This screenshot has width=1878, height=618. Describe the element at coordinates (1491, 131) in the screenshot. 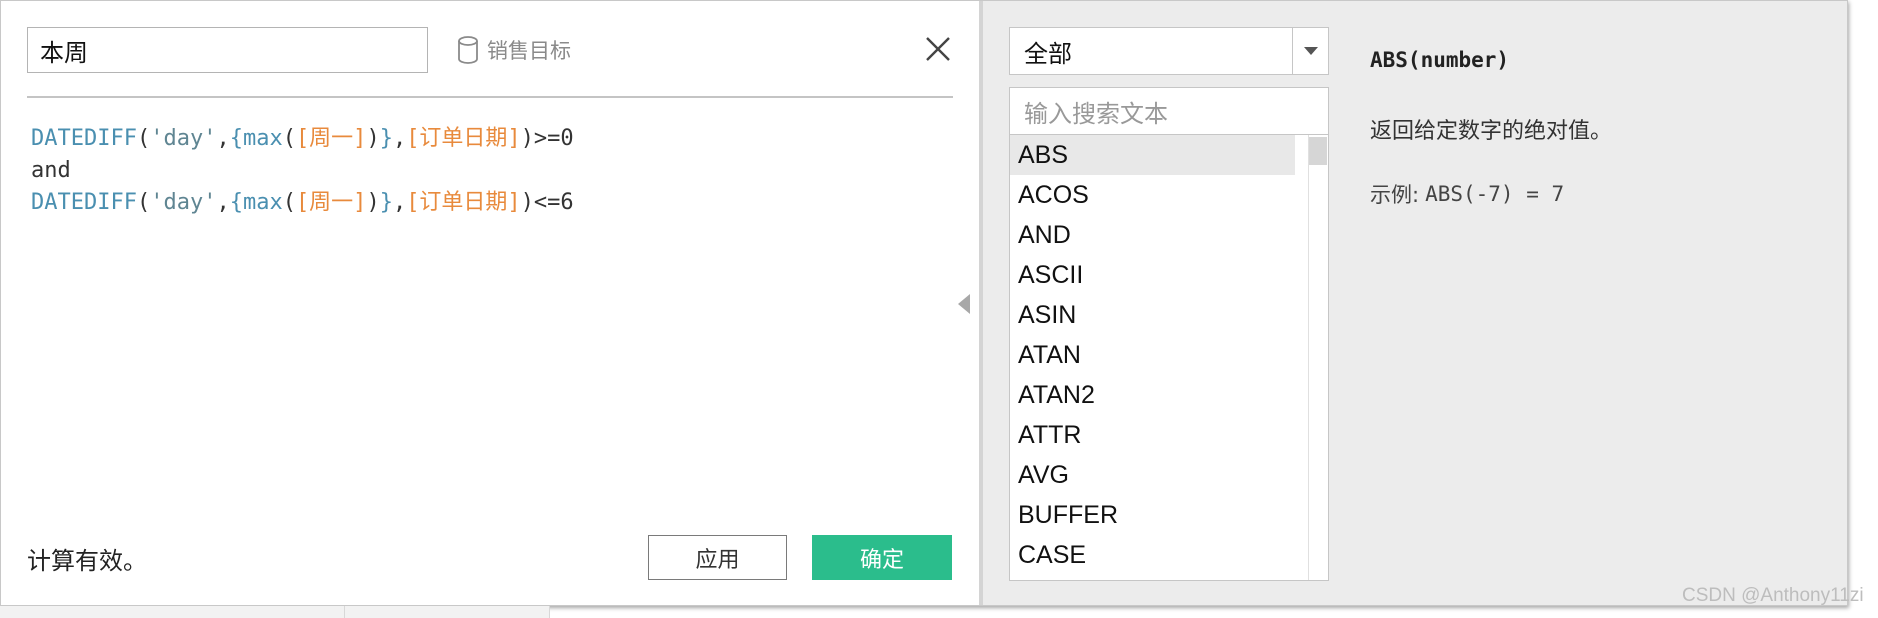

I see `help-description: 返回给定数字的绝对值。` at that location.